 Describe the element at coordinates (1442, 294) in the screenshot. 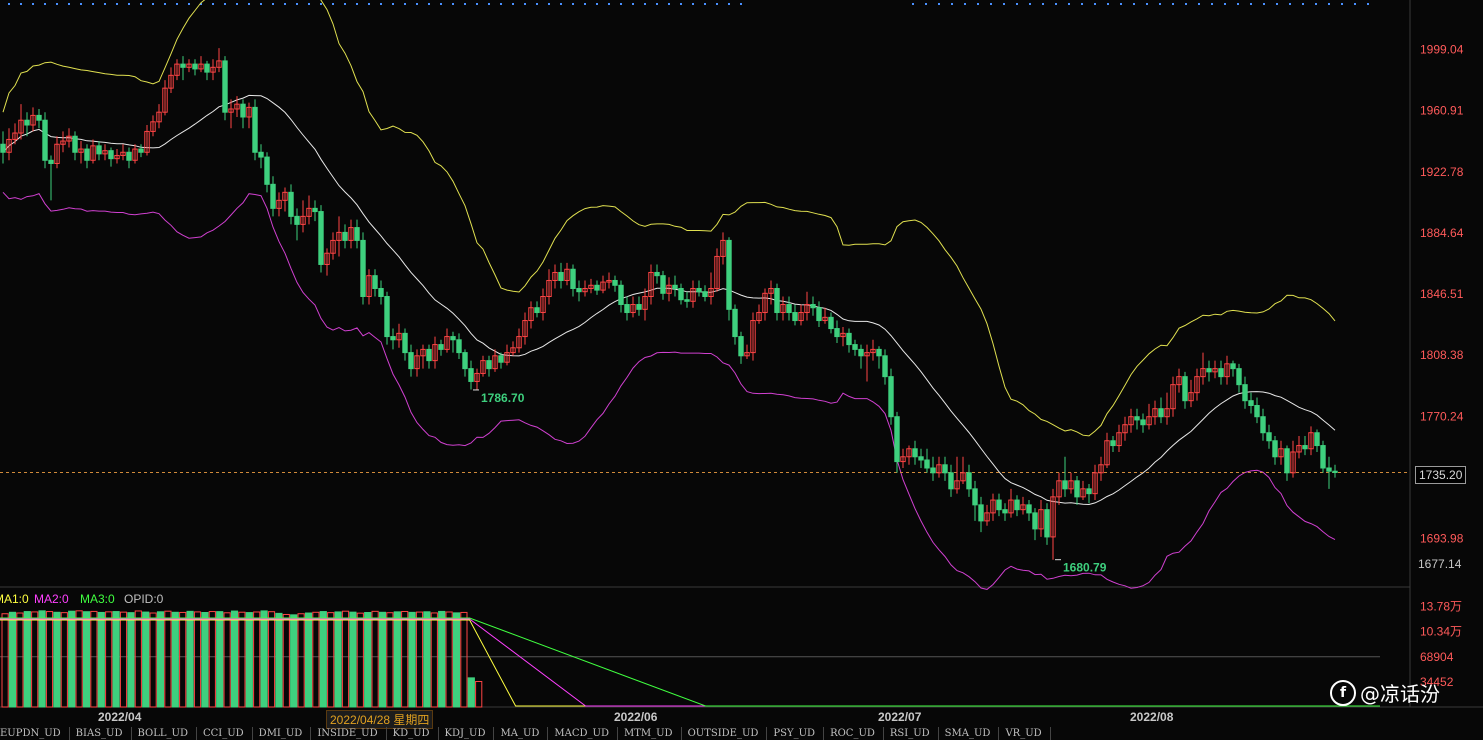

I see `y-tick-label: 1846.51` at that location.